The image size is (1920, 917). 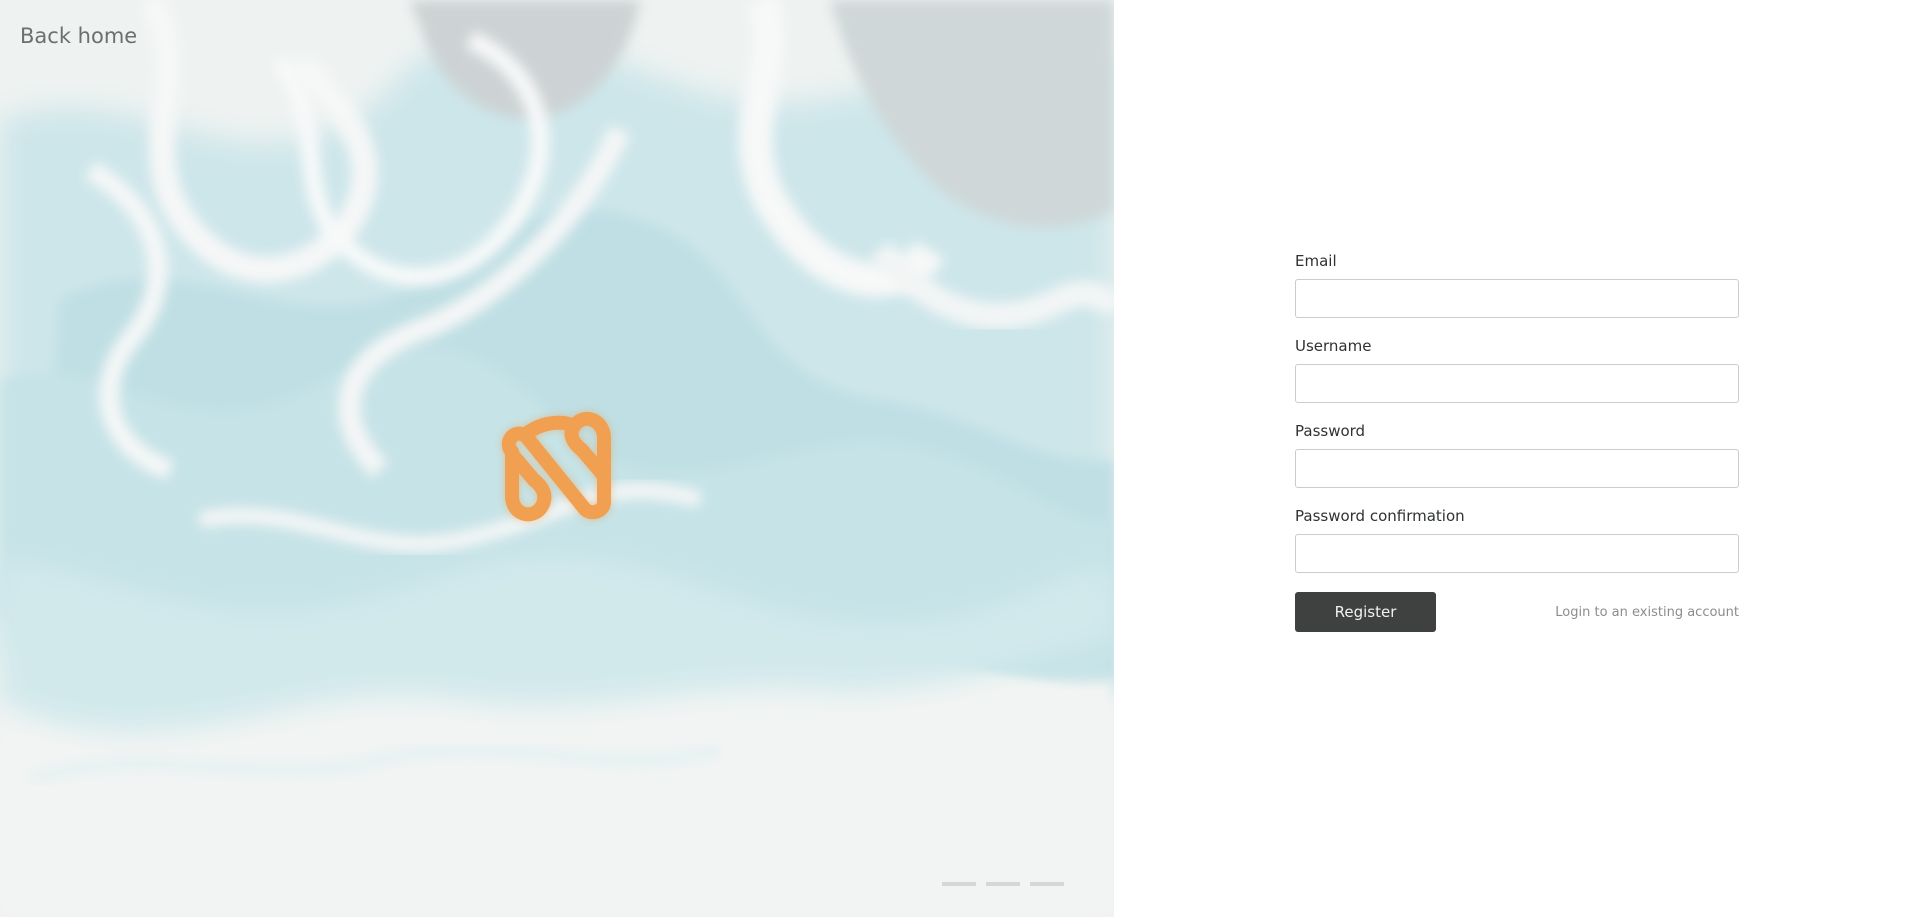 I want to click on password-confirmation-label: Password confirmation, so click(x=1380, y=516).